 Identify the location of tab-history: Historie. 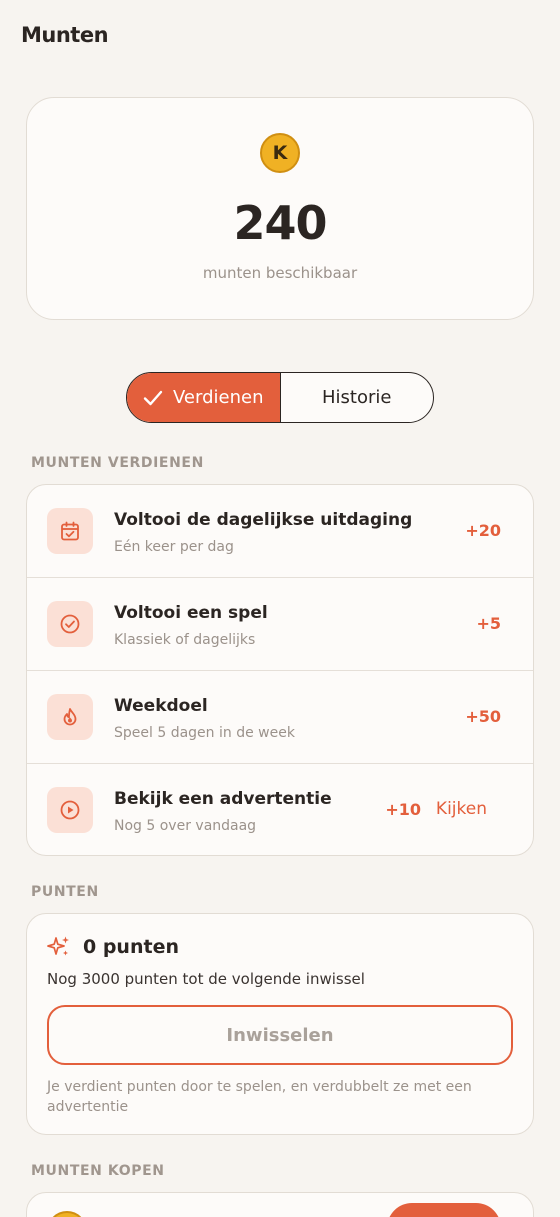
(357, 397).